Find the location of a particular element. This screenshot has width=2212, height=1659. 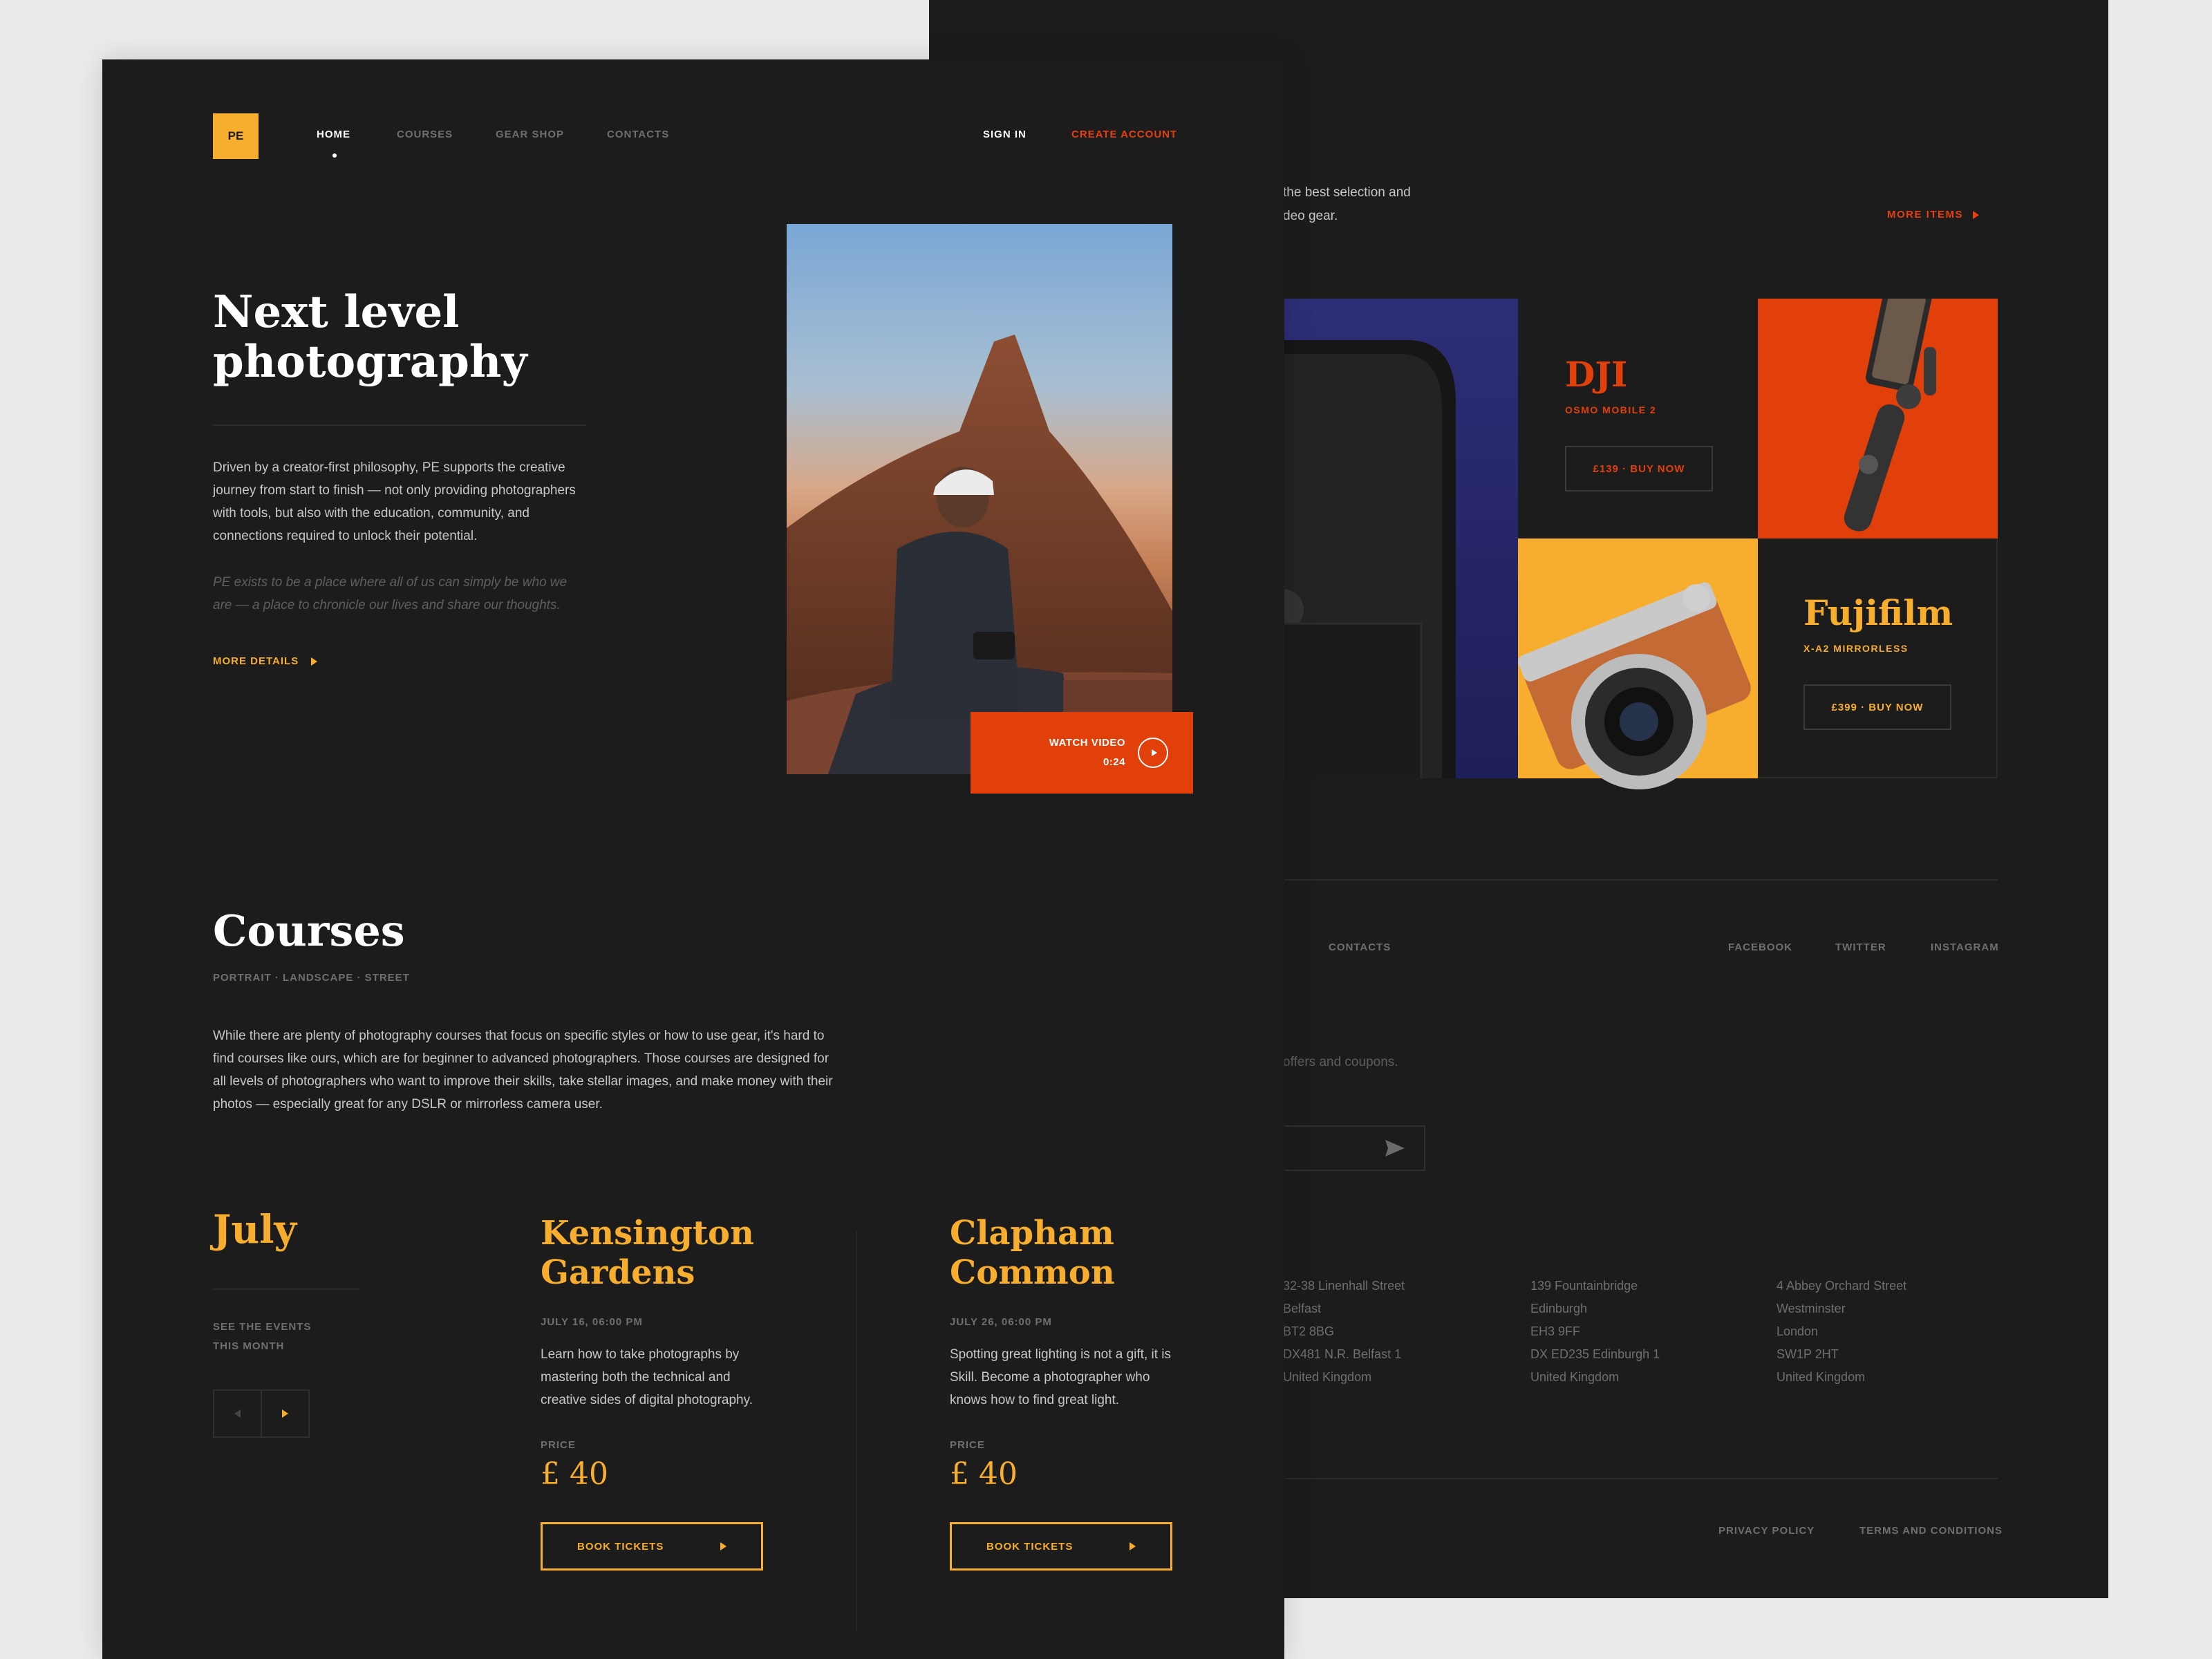

event-price: £ 40 is located at coordinates (574, 1474).